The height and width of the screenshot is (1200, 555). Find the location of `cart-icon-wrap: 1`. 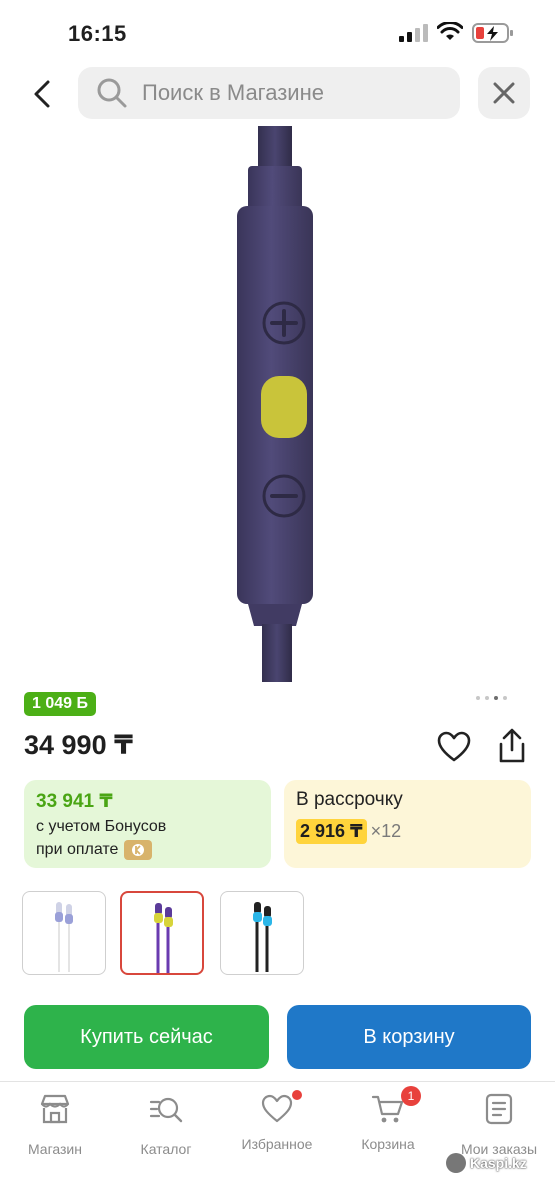

cart-icon-wrap: 1 is located at coordinates (396, 1106).